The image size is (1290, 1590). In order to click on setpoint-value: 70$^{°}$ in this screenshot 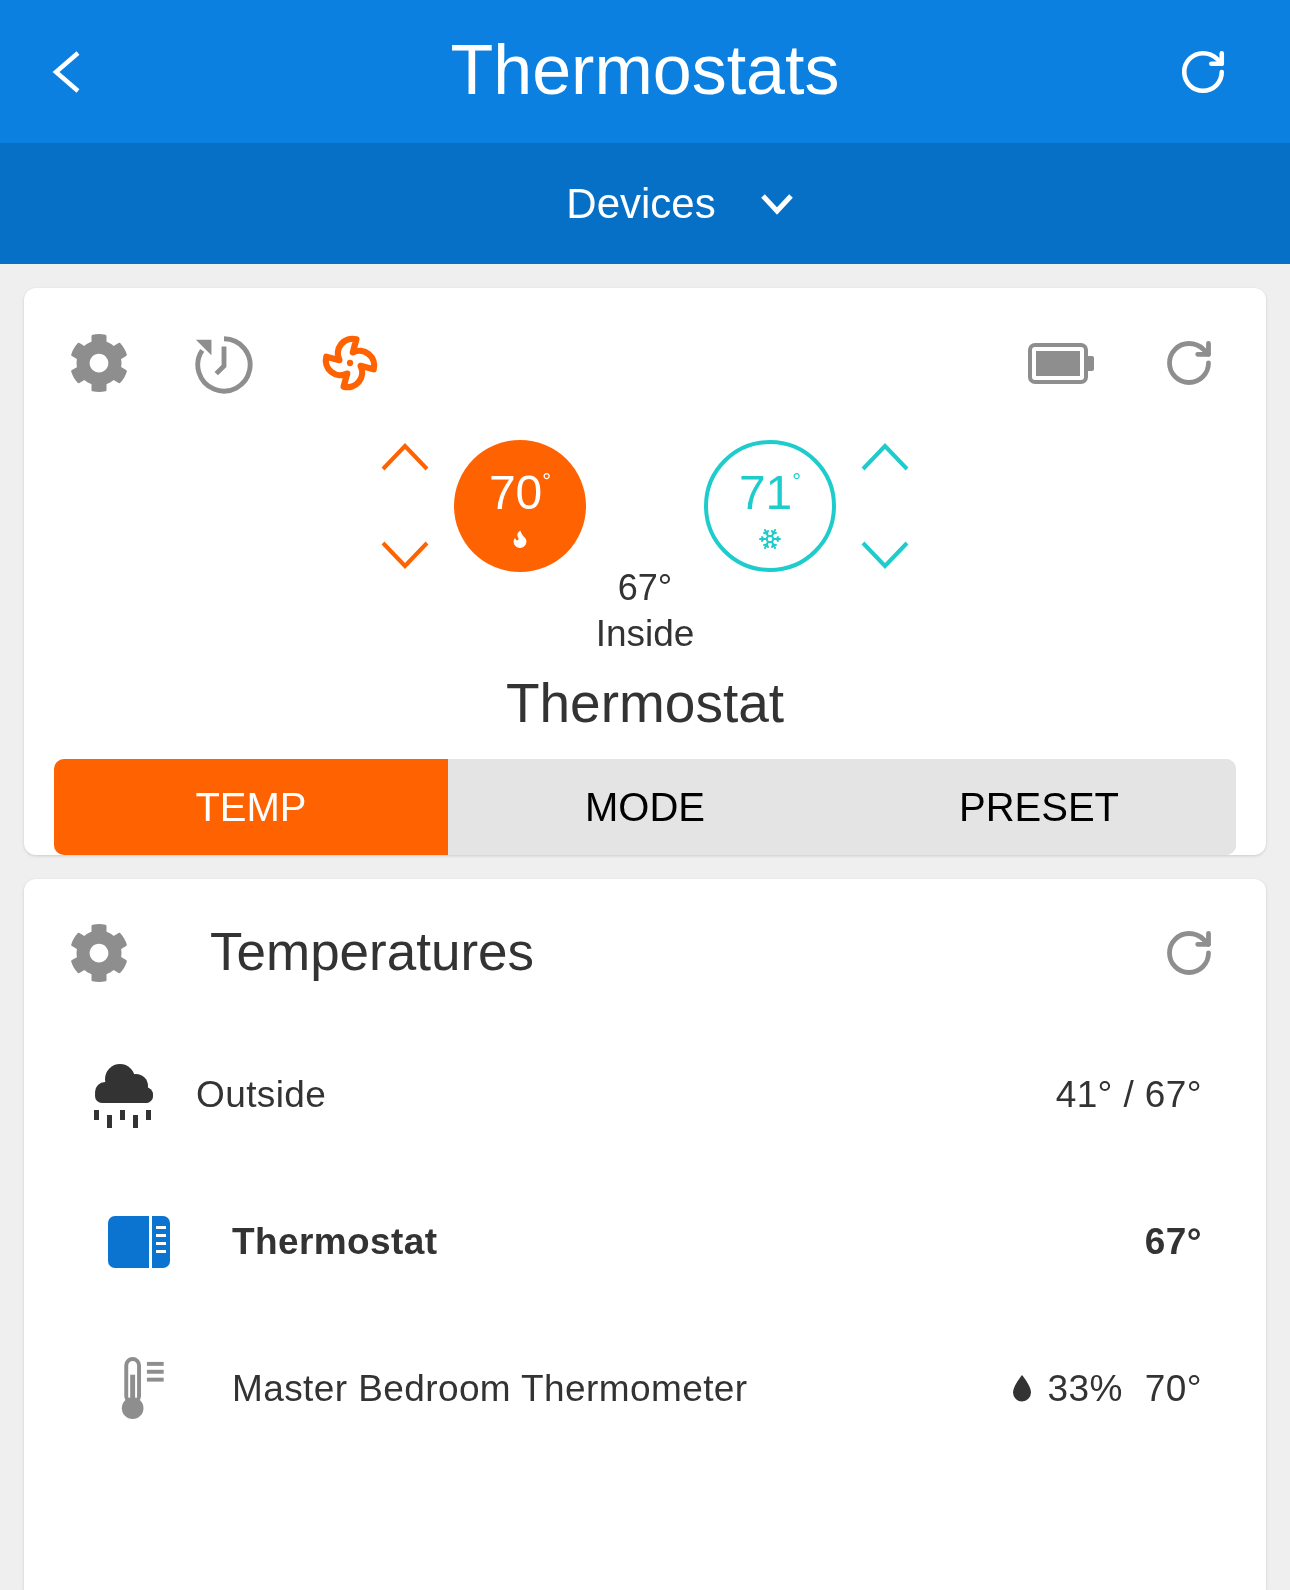, I will do `click(520, 493)`.